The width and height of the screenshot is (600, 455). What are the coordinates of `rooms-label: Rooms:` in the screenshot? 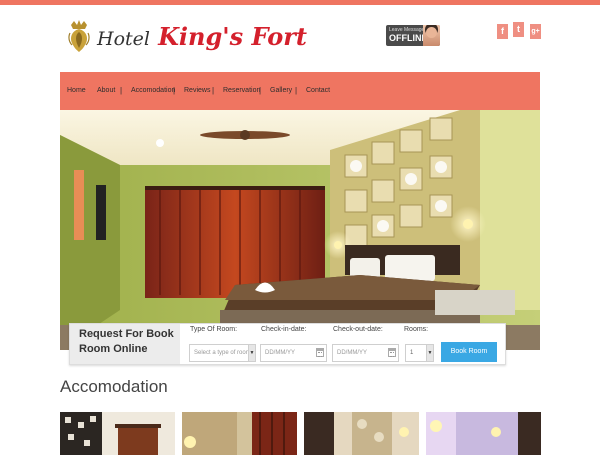 It's located at (416, 329).